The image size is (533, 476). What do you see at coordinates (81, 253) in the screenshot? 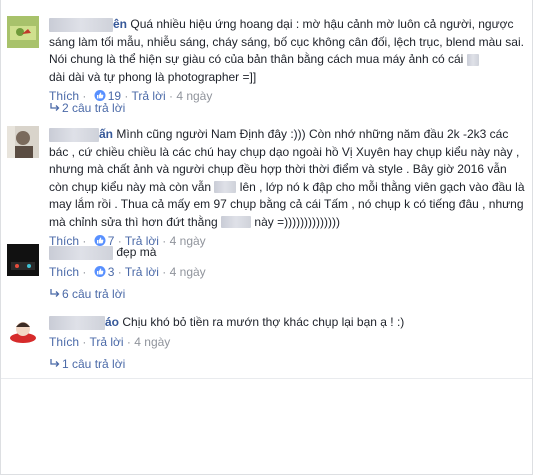
I see `author-name` at bounding box center [81, 253].